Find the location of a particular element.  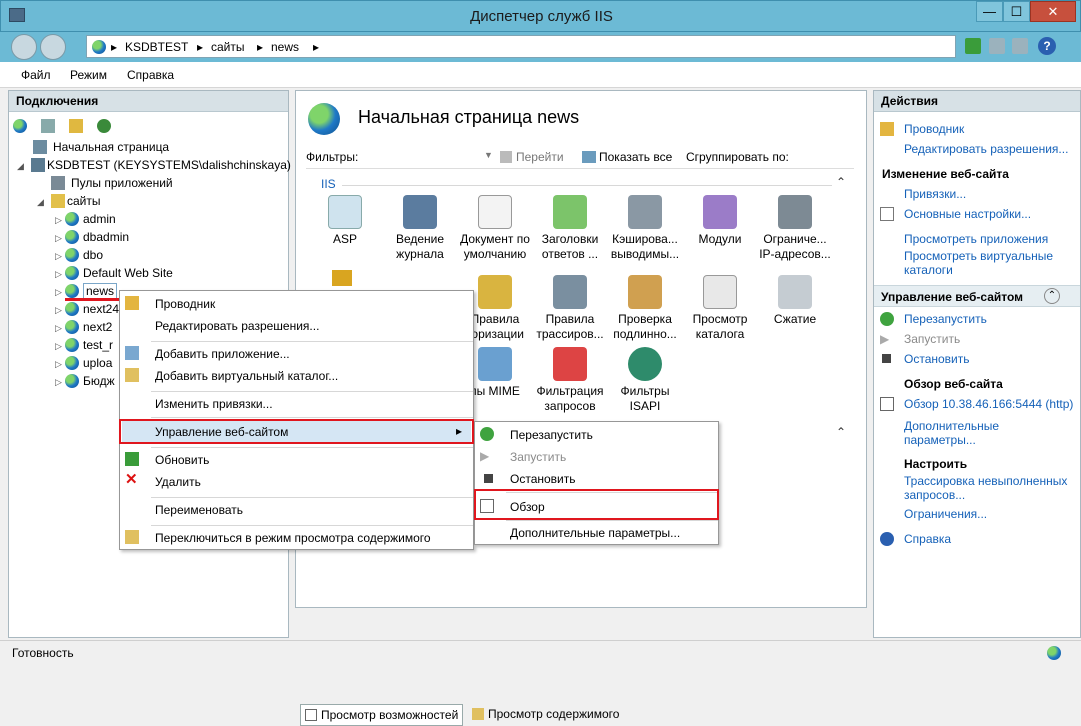

connect-icon is located at coordinates (20, 126).